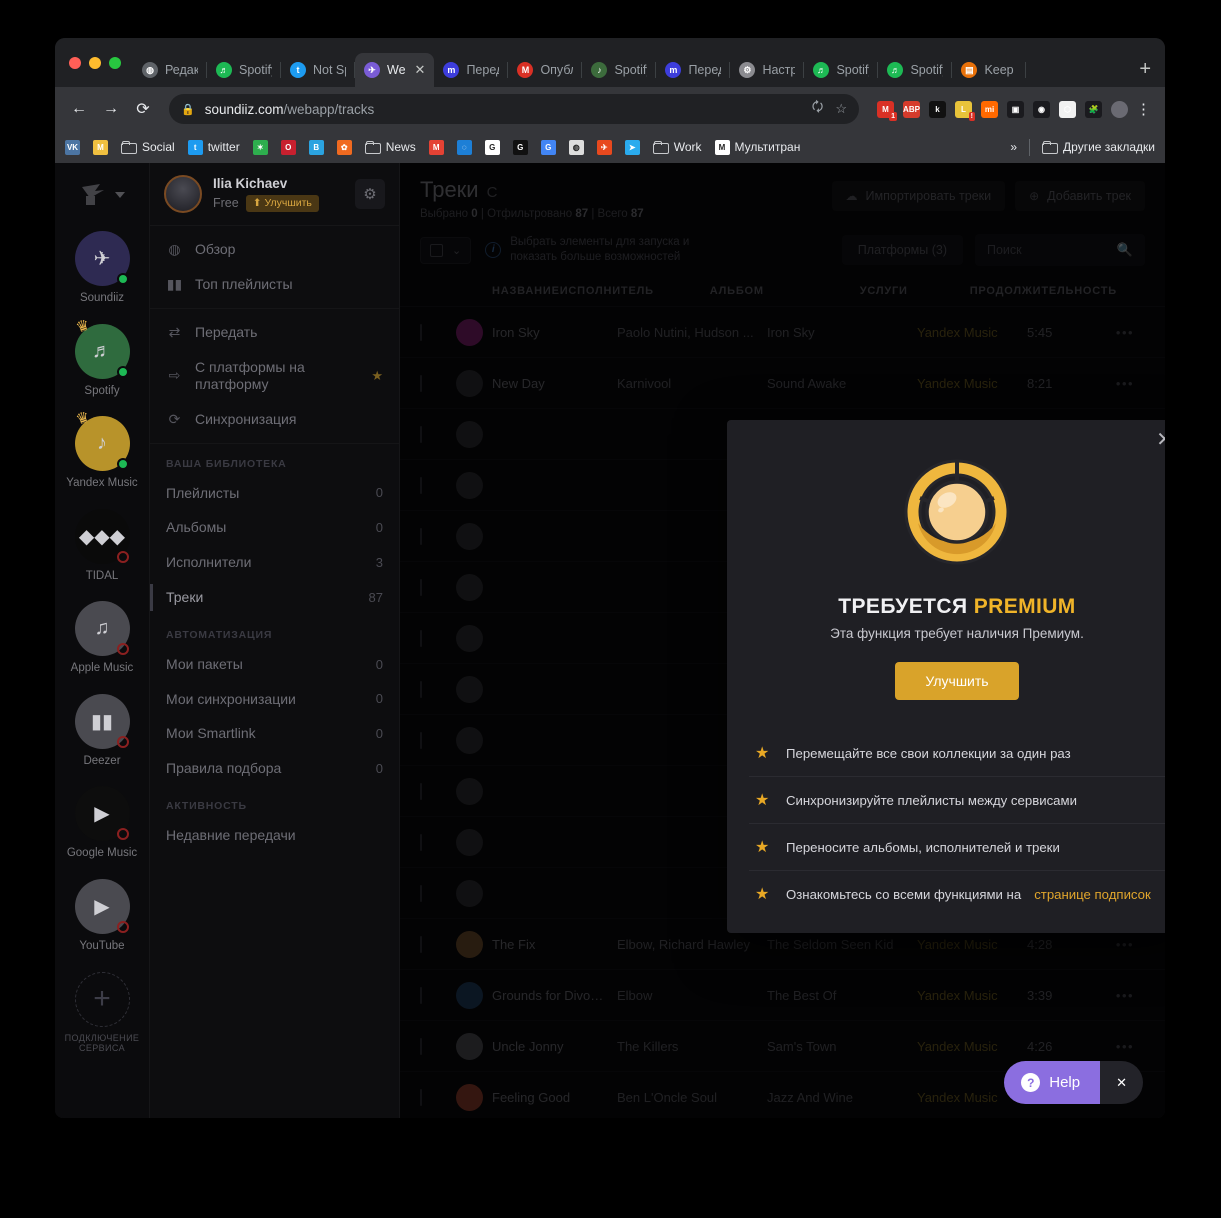 The height and width of the screenshot is (1218, 1221). Describe the element at coordinates (274, 699) in the screenshot. I see `sidebar-item-мои-синхронизации: Мои синхронизации 0` at that location.